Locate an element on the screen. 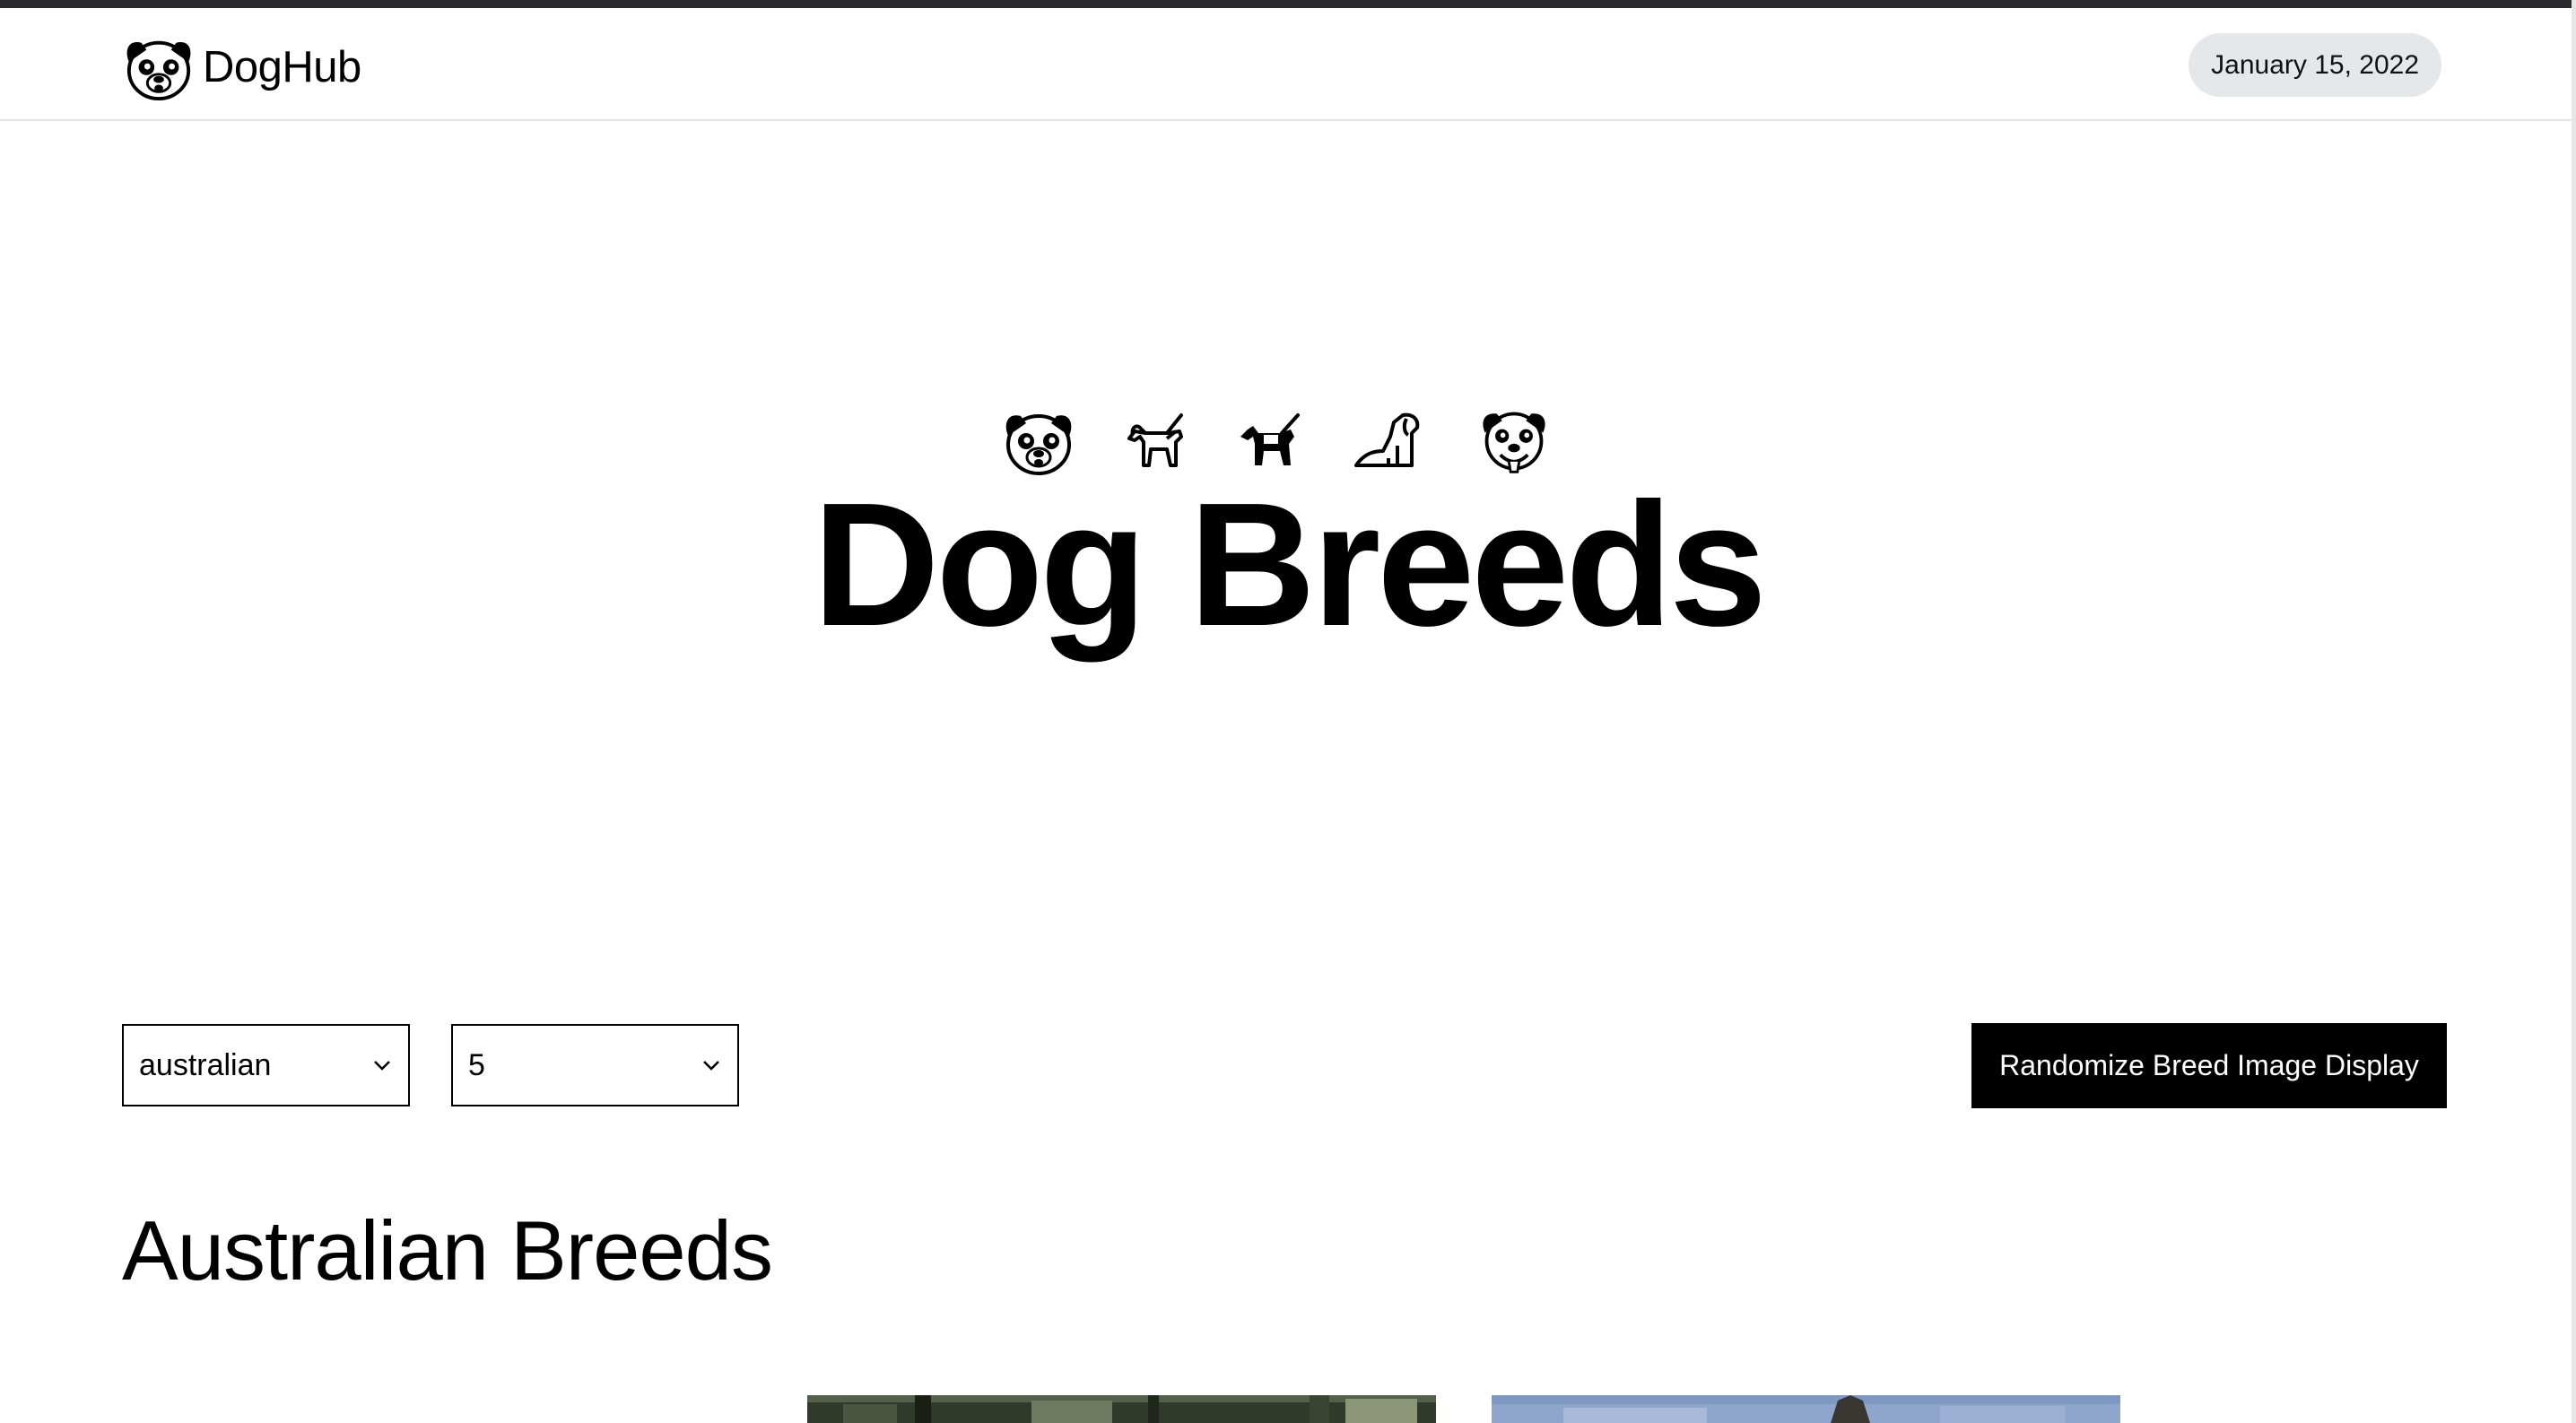 This screenshot has height=1423, width=2576. image-count-select: 5 is located at coordinates (595, 1065).